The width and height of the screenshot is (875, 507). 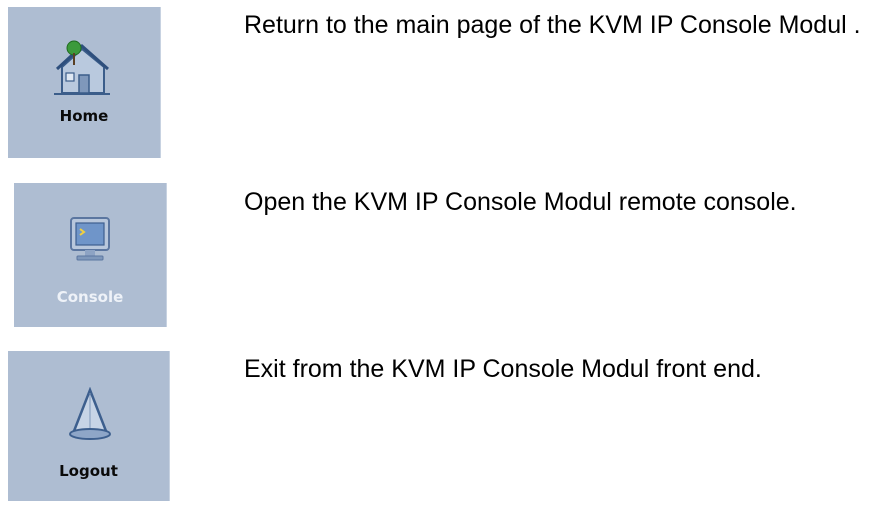 What do you see at coordinates (84, 116) in the screenshot?
I see `home-button-label: Home` at bounding box center [84, 116].